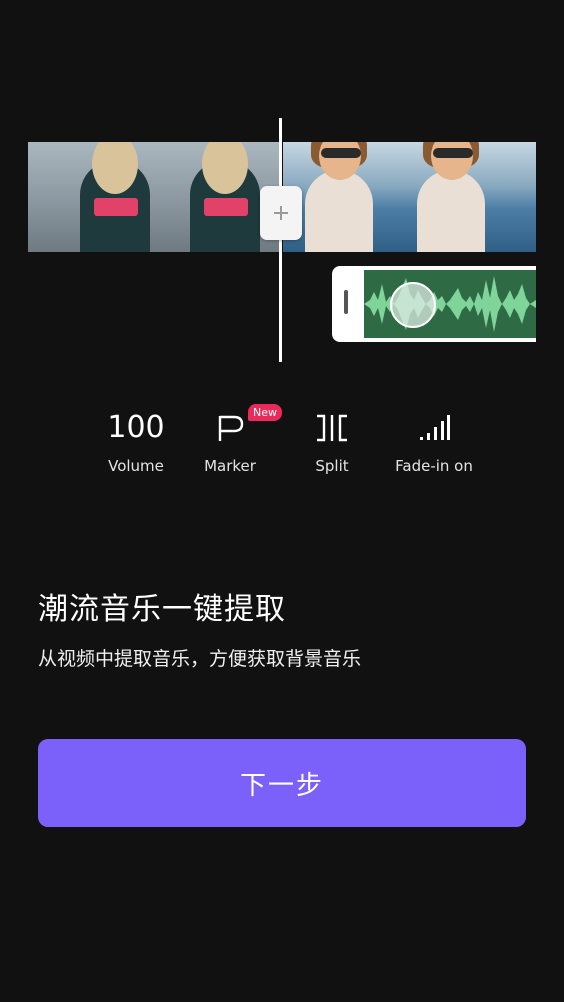 The image size is (564, 1002). I want to click on fade-tool: Fade-in on, so click(434, 439).